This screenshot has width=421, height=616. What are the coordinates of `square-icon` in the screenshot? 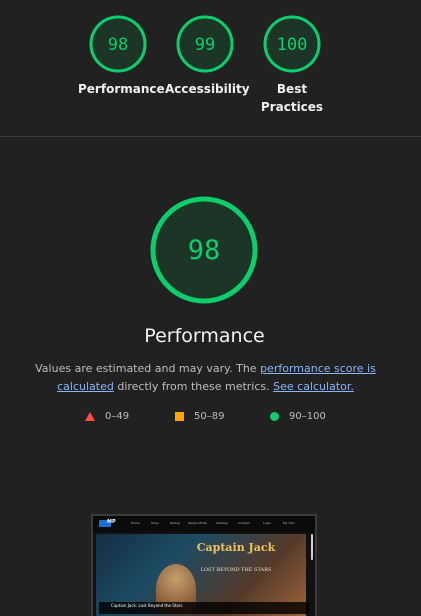 It's located at (179, 416).